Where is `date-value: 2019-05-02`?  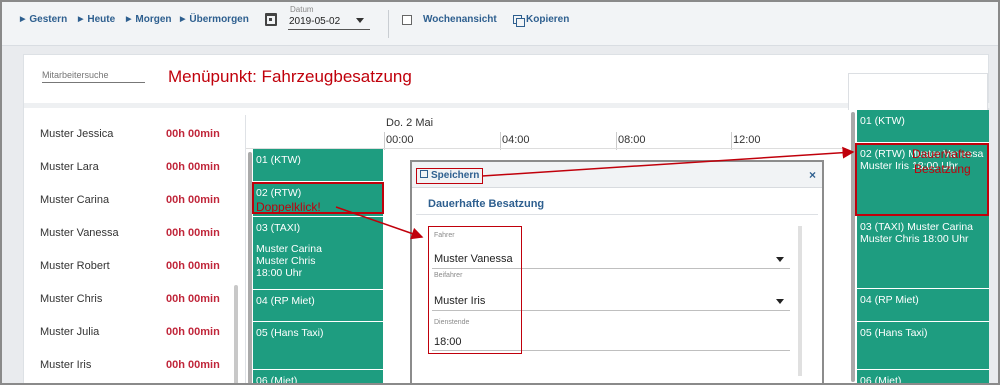 date-value: 2019-05-02 is located at coordinates (315, 21).